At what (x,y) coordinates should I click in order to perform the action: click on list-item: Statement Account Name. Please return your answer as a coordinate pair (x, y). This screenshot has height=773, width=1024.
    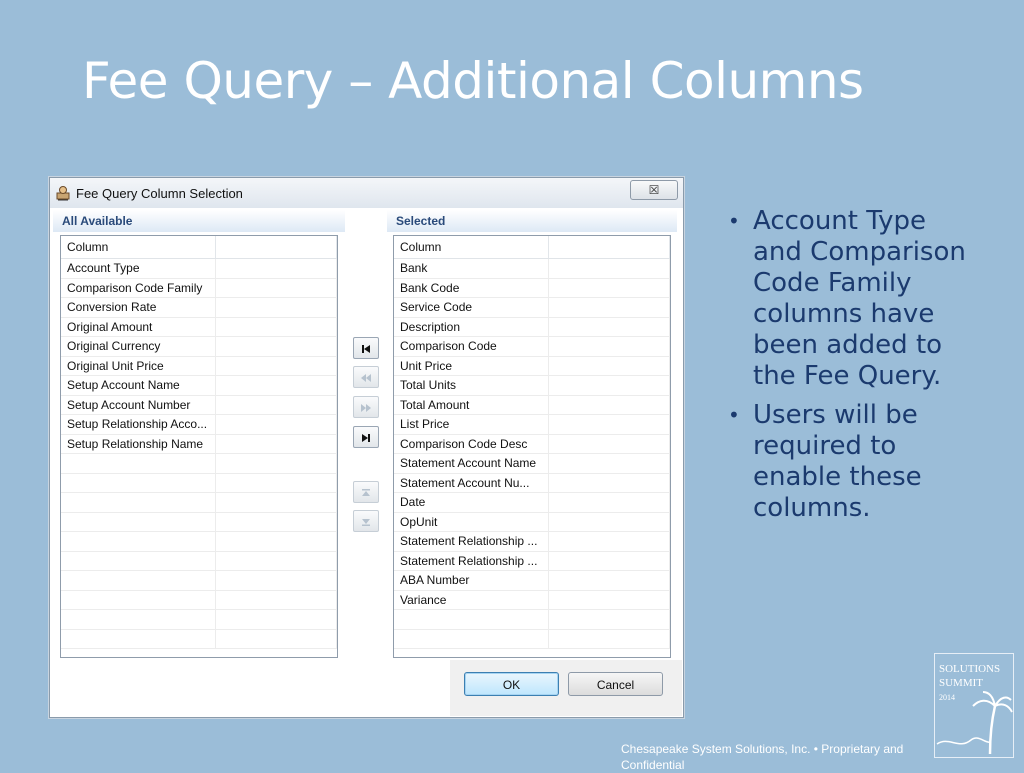
    Looking at the image, I should click on (532, 464).